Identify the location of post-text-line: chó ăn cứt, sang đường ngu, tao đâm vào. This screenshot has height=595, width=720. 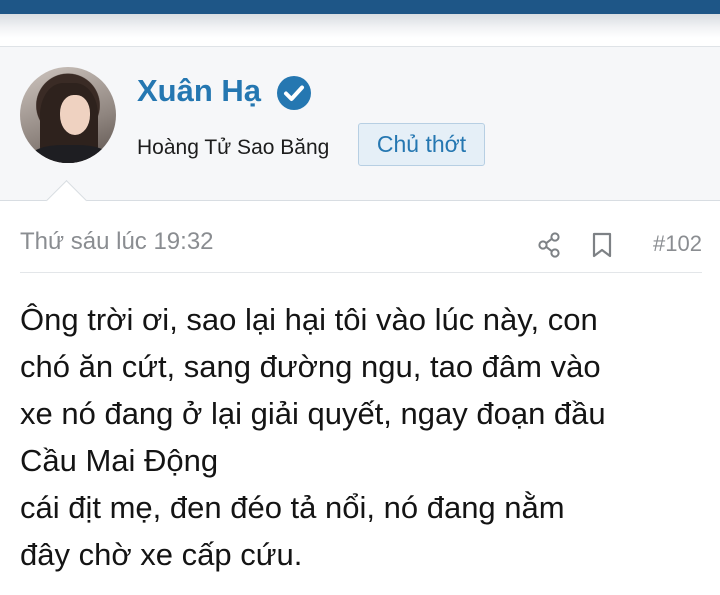
(310, 366).